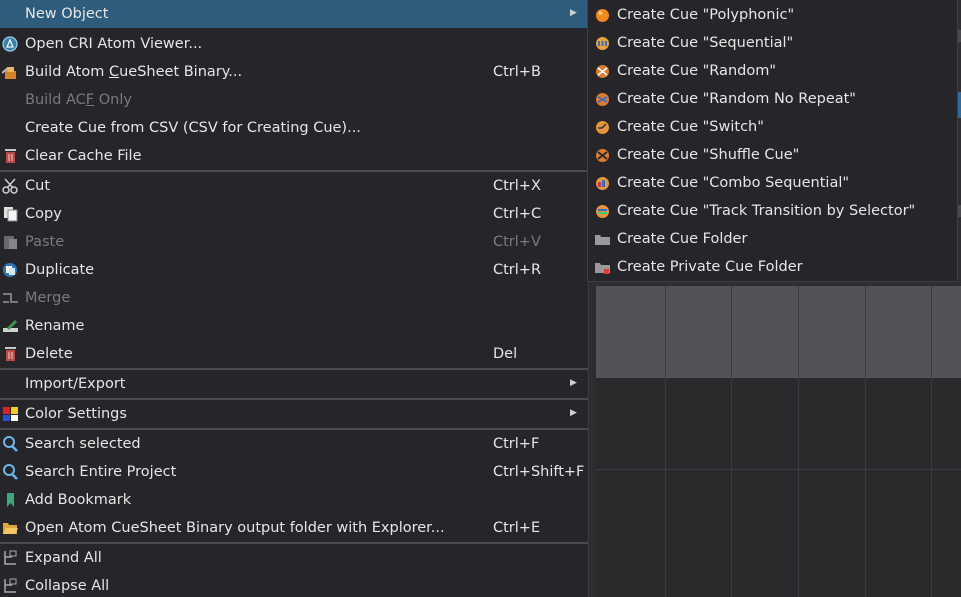  What do you see at coordinates (55, 326) in the screenshot?
I see `menu-item-label: Rename` at bounding box center [55, 326].